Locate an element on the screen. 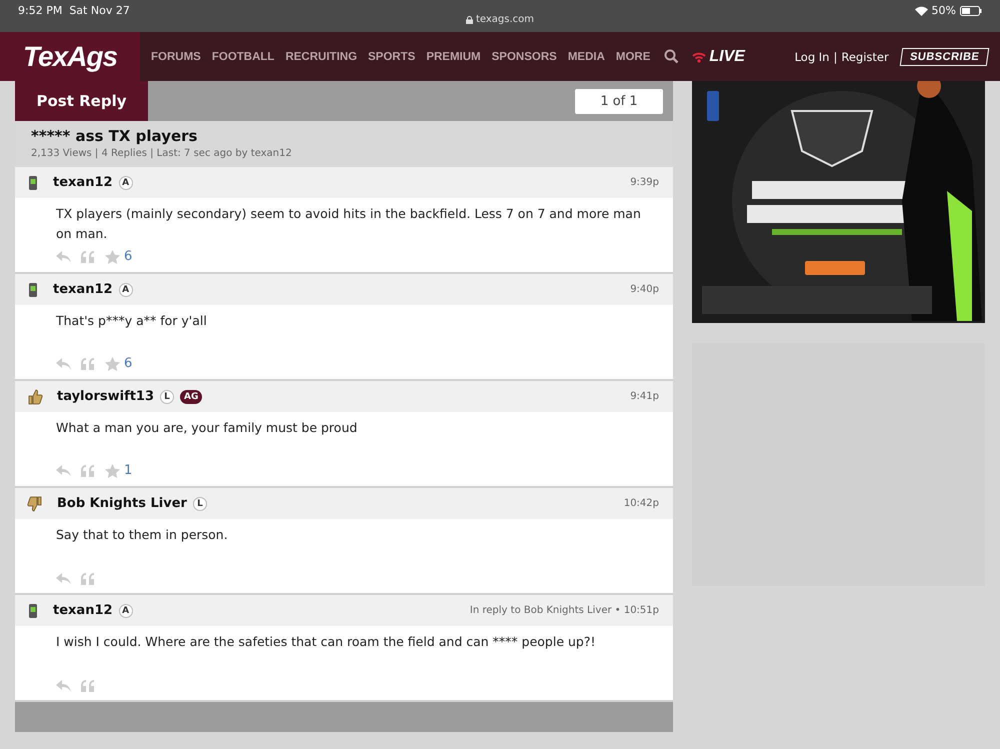  nav-link: MORE is located at coordinates (633, 56).